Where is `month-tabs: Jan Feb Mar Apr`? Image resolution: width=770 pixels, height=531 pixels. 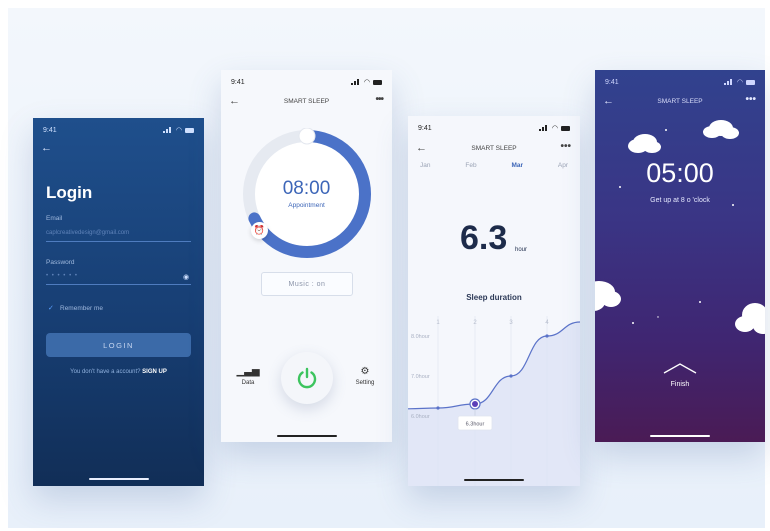
month-tabs: Jan Feb Mar Apr is located at coordinates (494, 165).